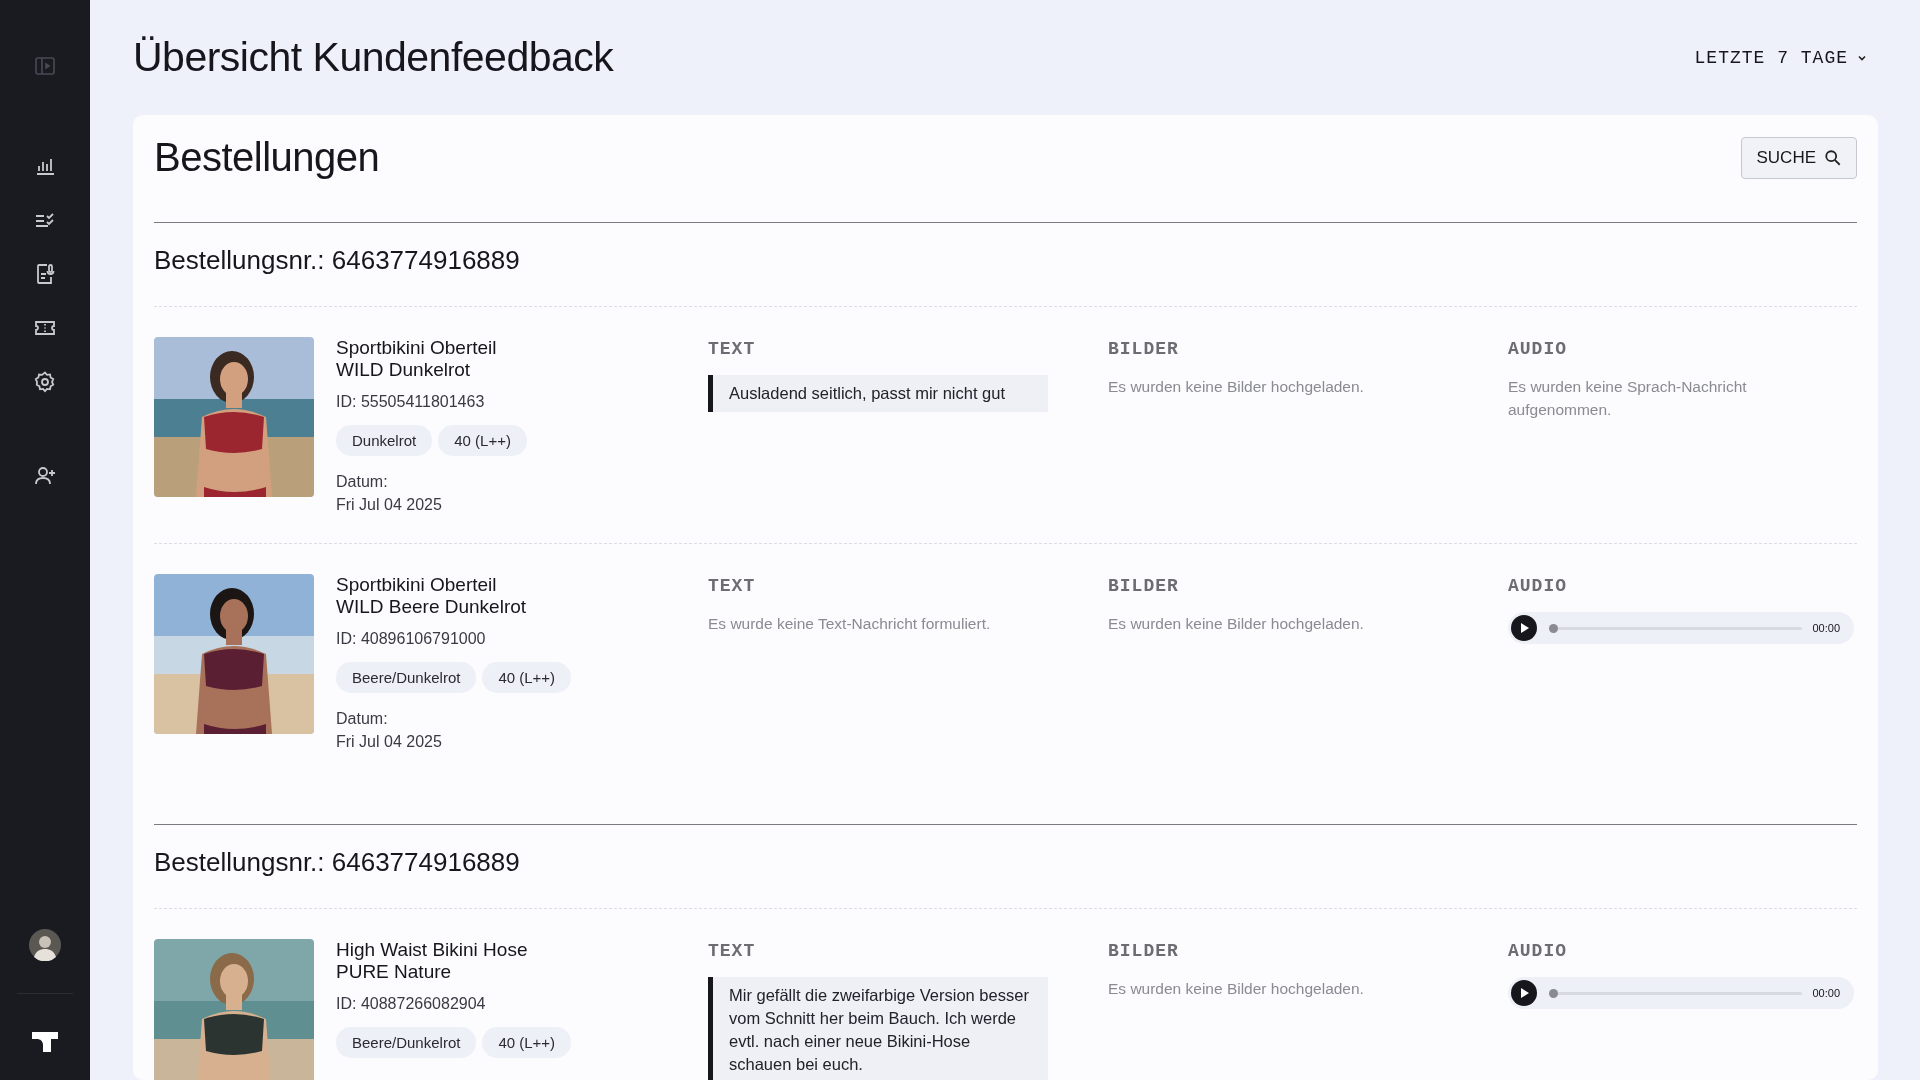 This screenshot has width=1920, height=1080. I want to click on product-id: ID: 55505411801463, so click(411, 402).